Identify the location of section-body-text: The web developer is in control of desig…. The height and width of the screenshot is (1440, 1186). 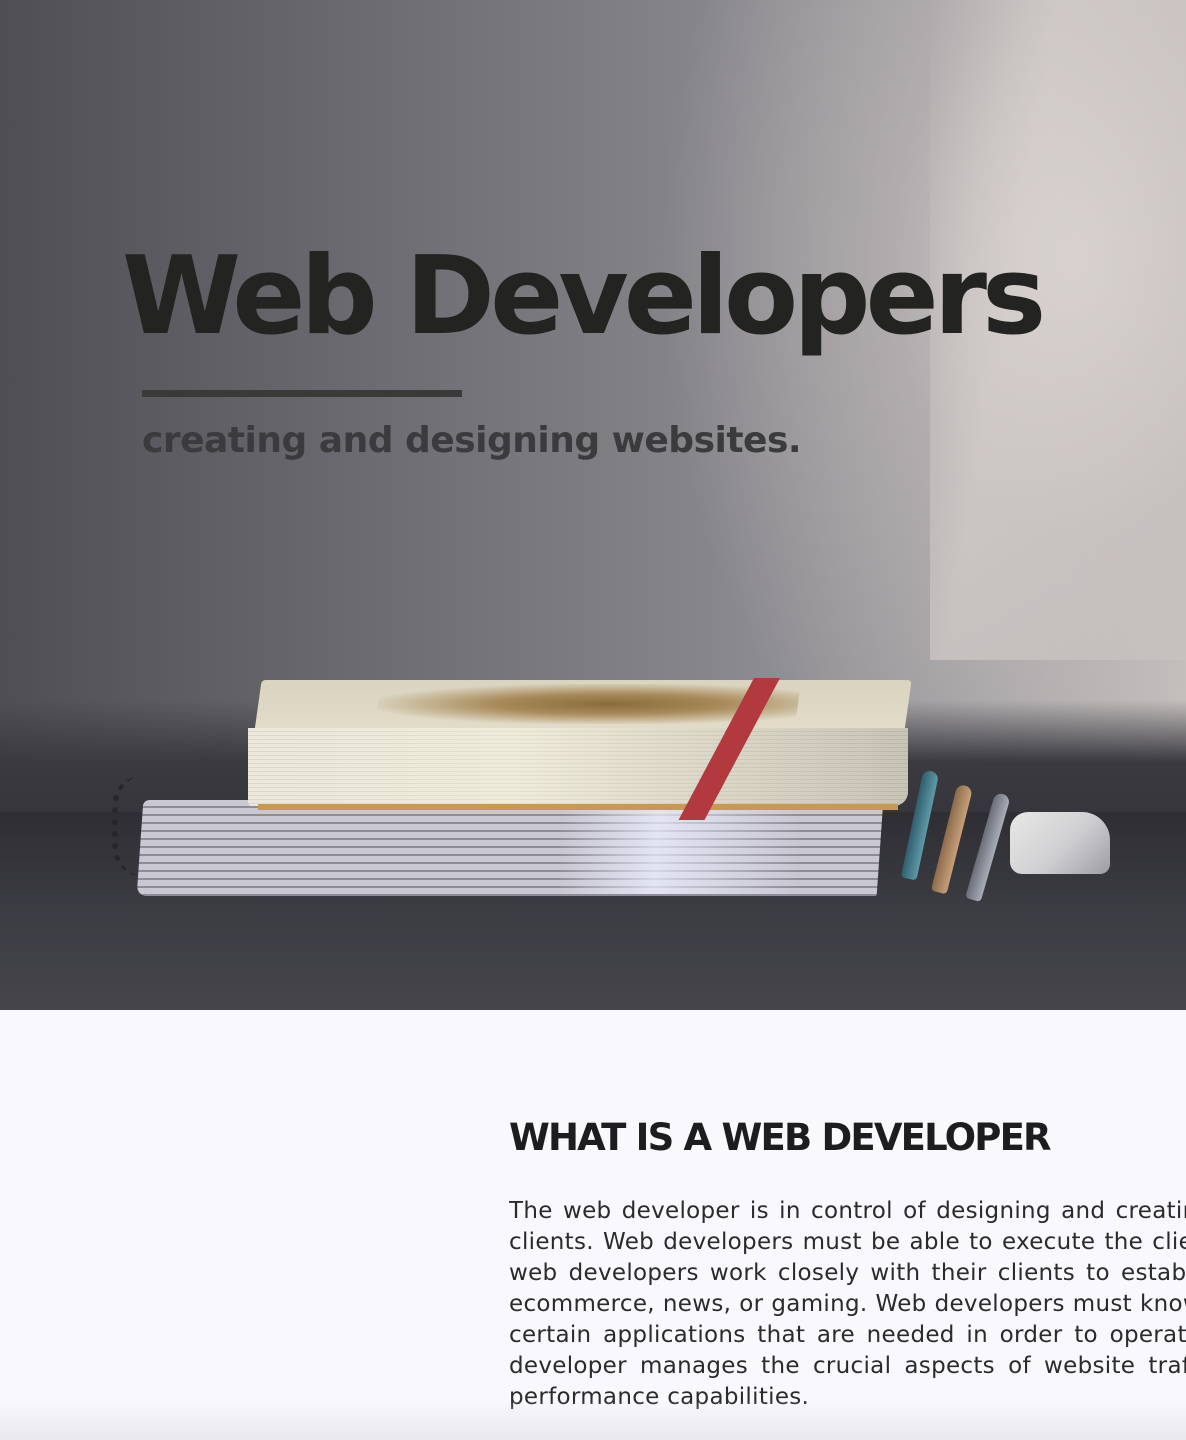
(847, 1304).